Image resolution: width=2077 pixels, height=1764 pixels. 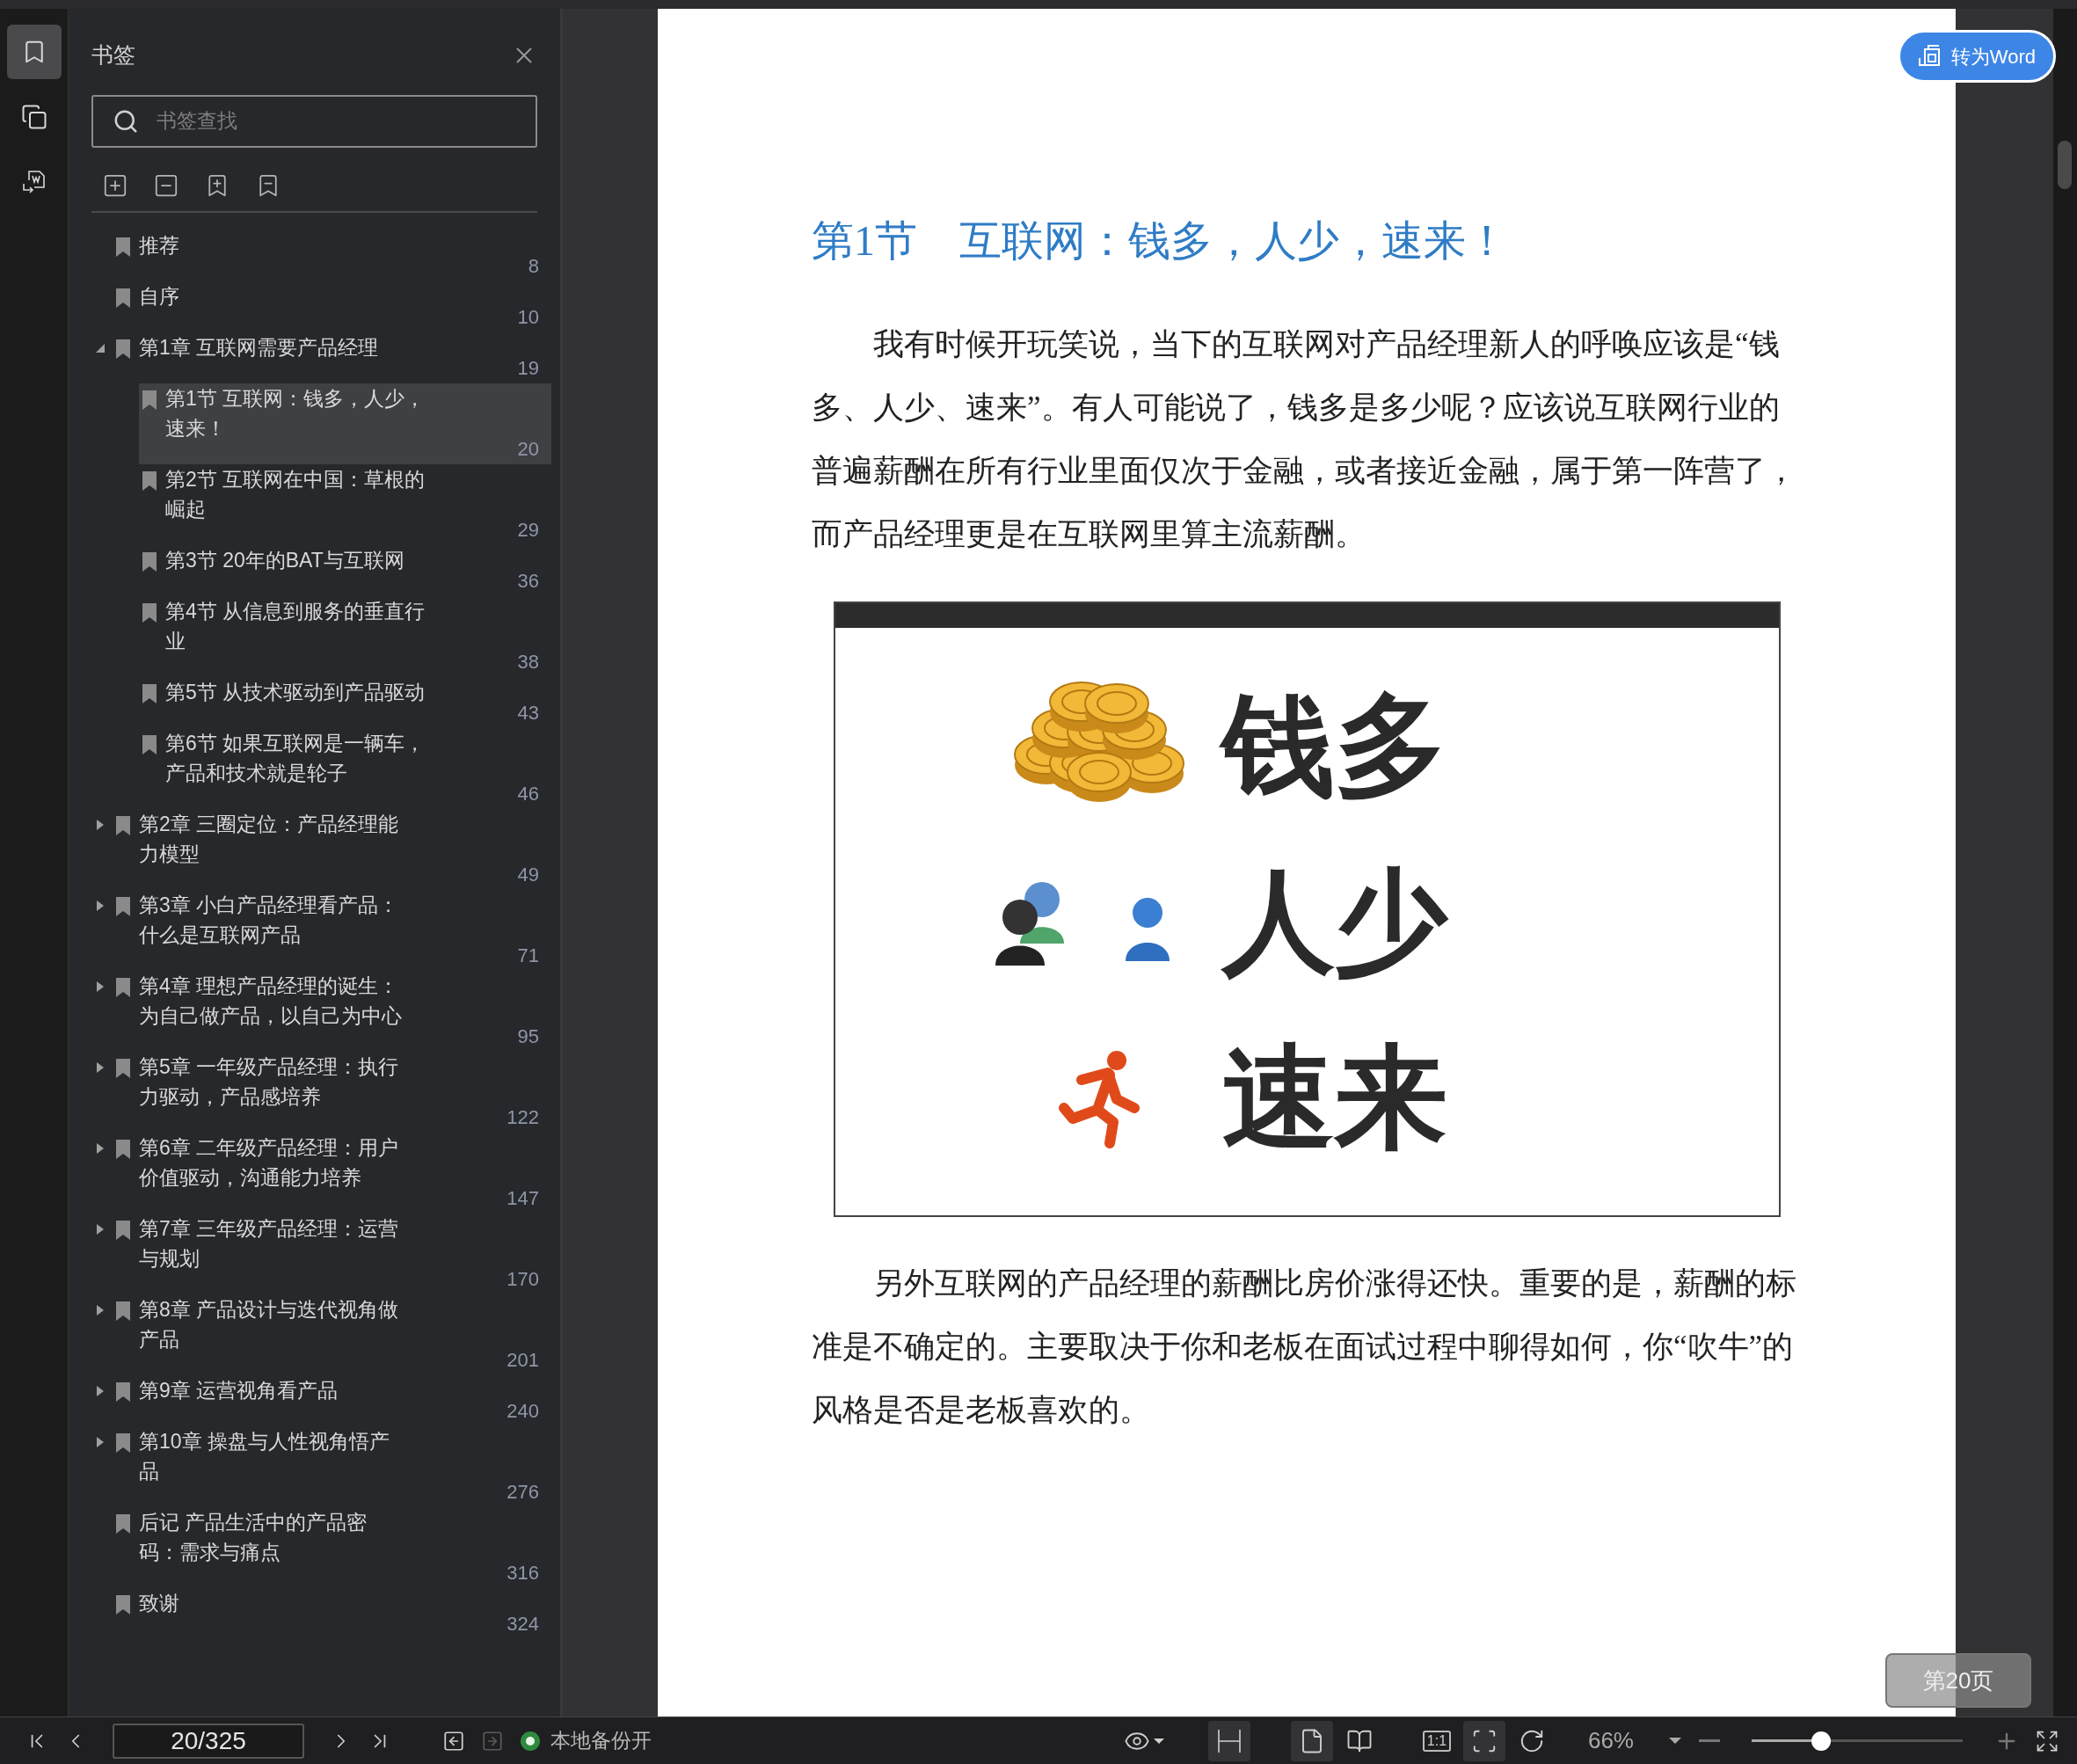 I want to click on fit-page-button, so click(x=1483, y=1740).